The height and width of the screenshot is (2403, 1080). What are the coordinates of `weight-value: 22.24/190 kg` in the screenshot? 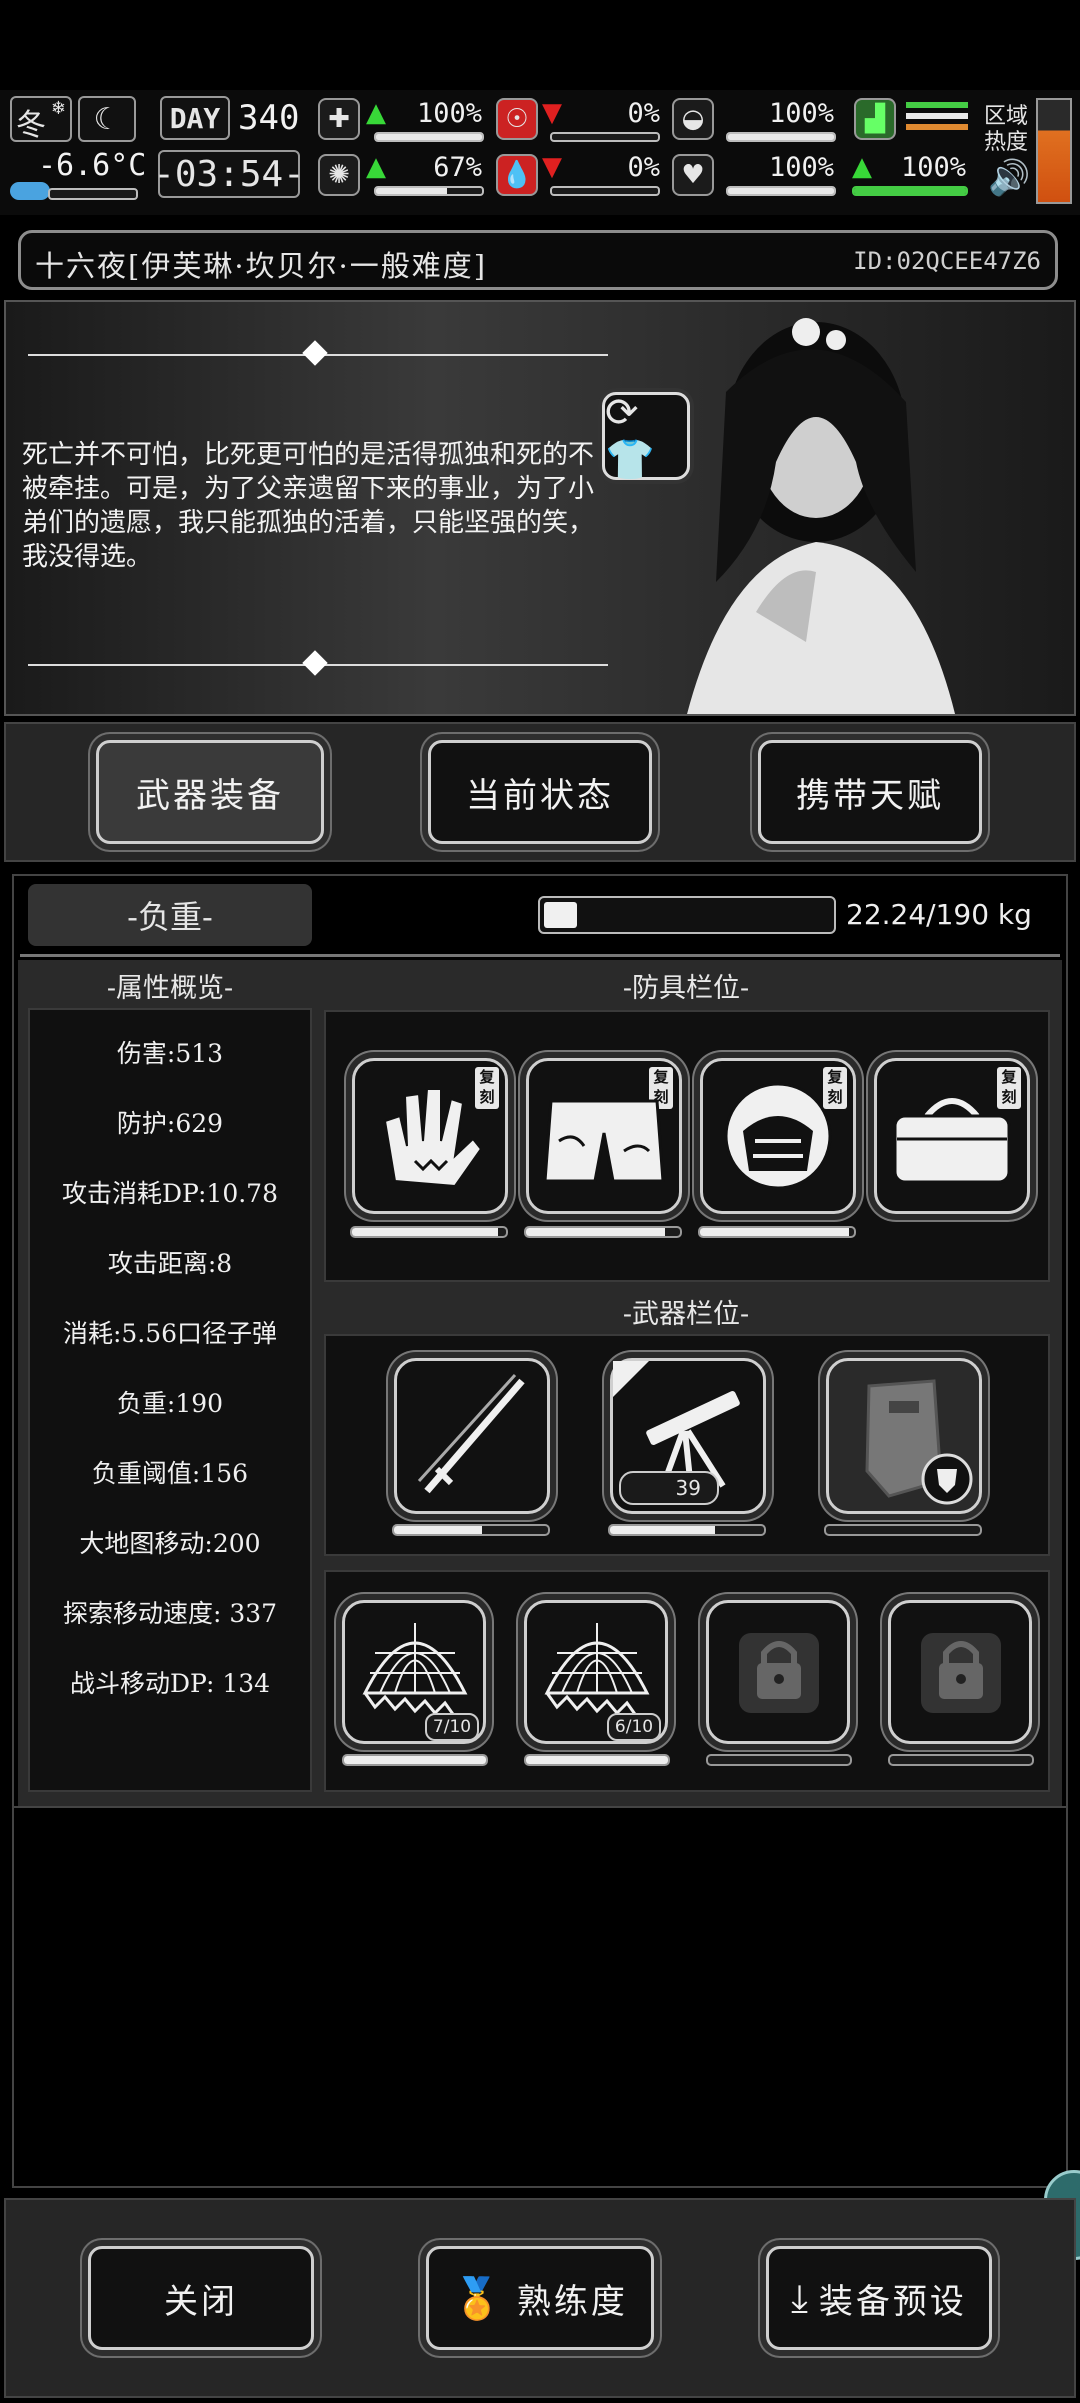 It's located at (939, 914).